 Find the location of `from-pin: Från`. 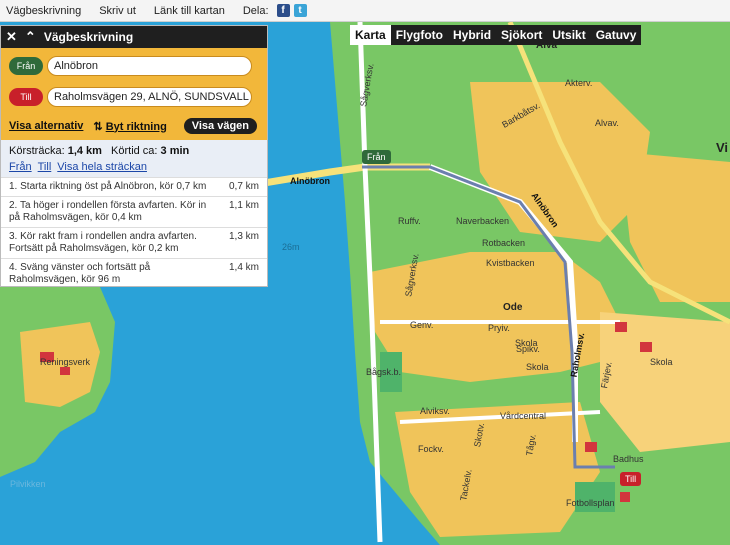

from-pin: Från is located at coordinates (26, 66).